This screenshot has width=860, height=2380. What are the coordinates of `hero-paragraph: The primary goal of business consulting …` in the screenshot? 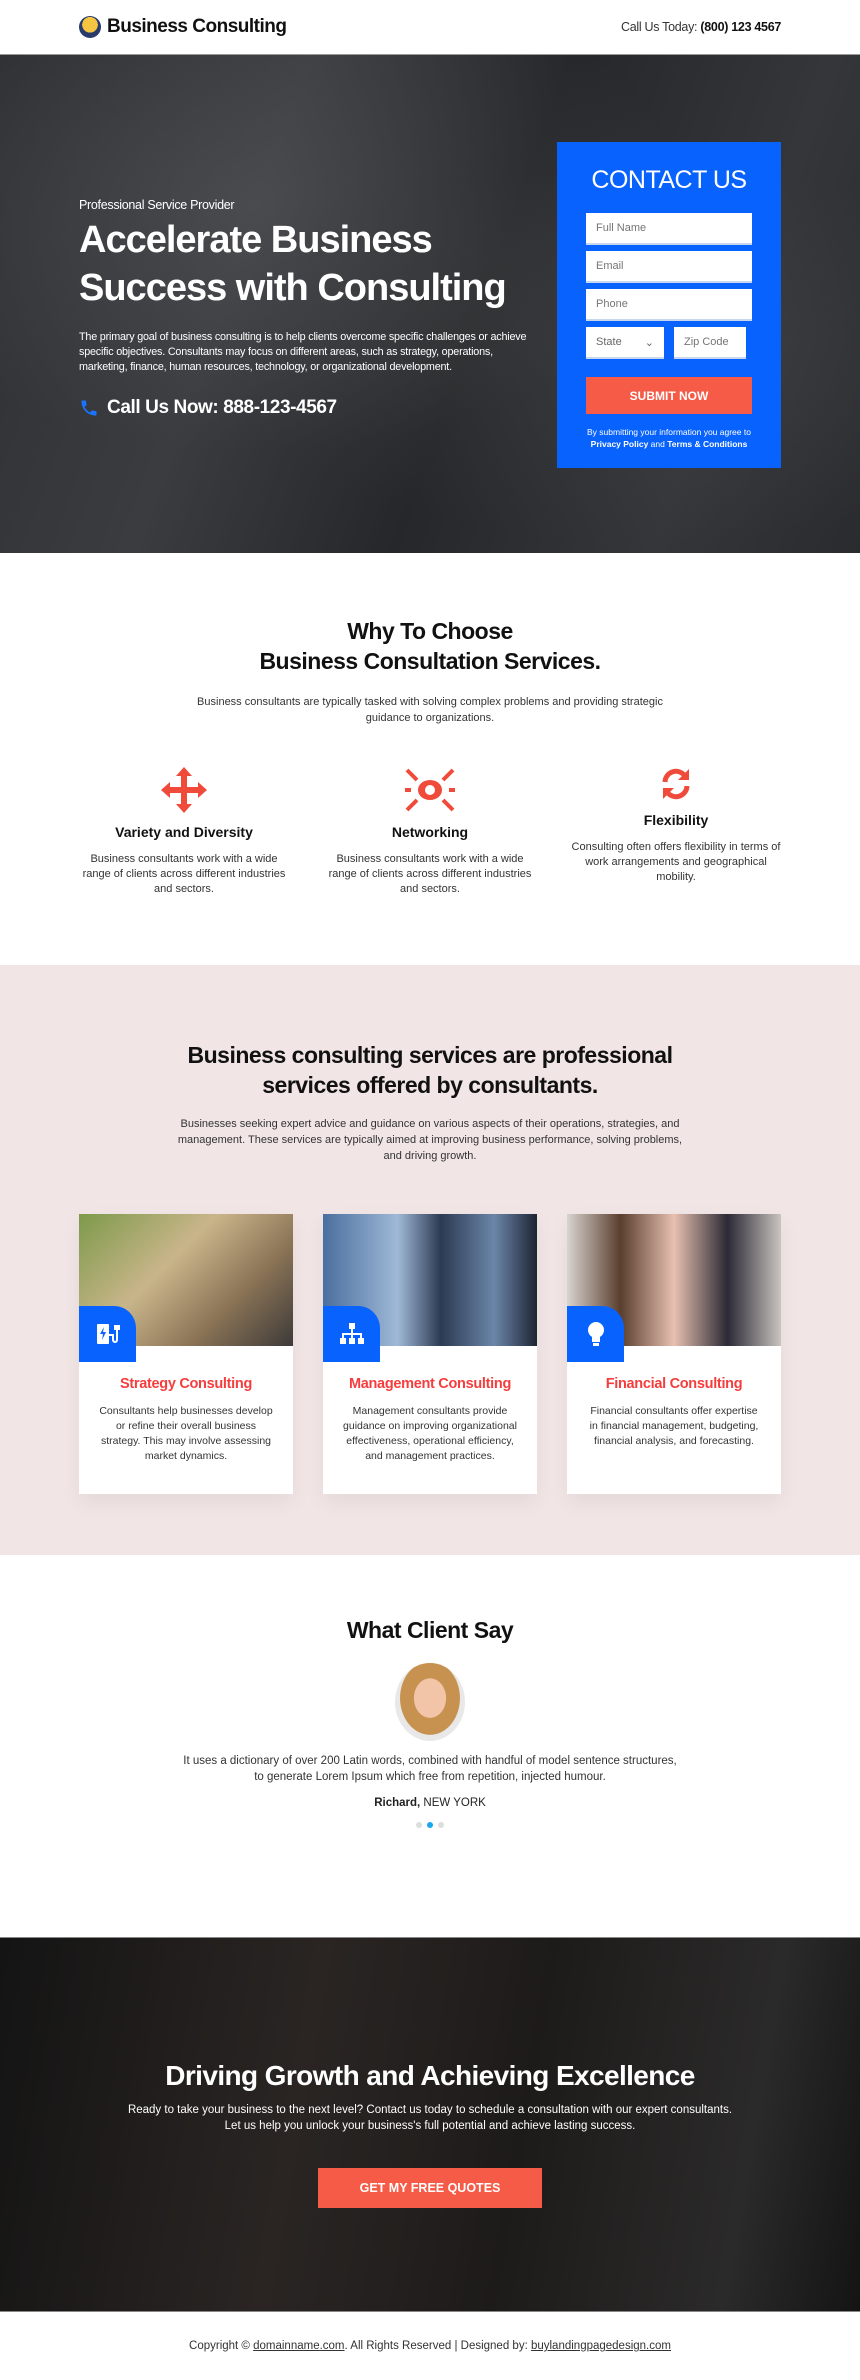 It's located at (303, 352).